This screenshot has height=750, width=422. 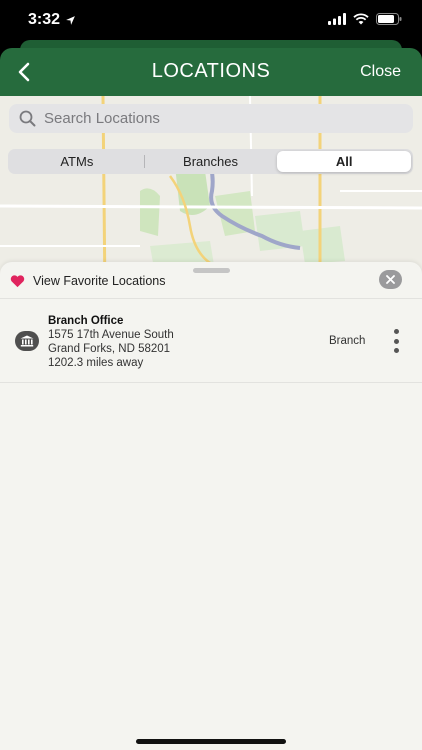 I want to click on more-options-icon, so click(x=396, y=341).